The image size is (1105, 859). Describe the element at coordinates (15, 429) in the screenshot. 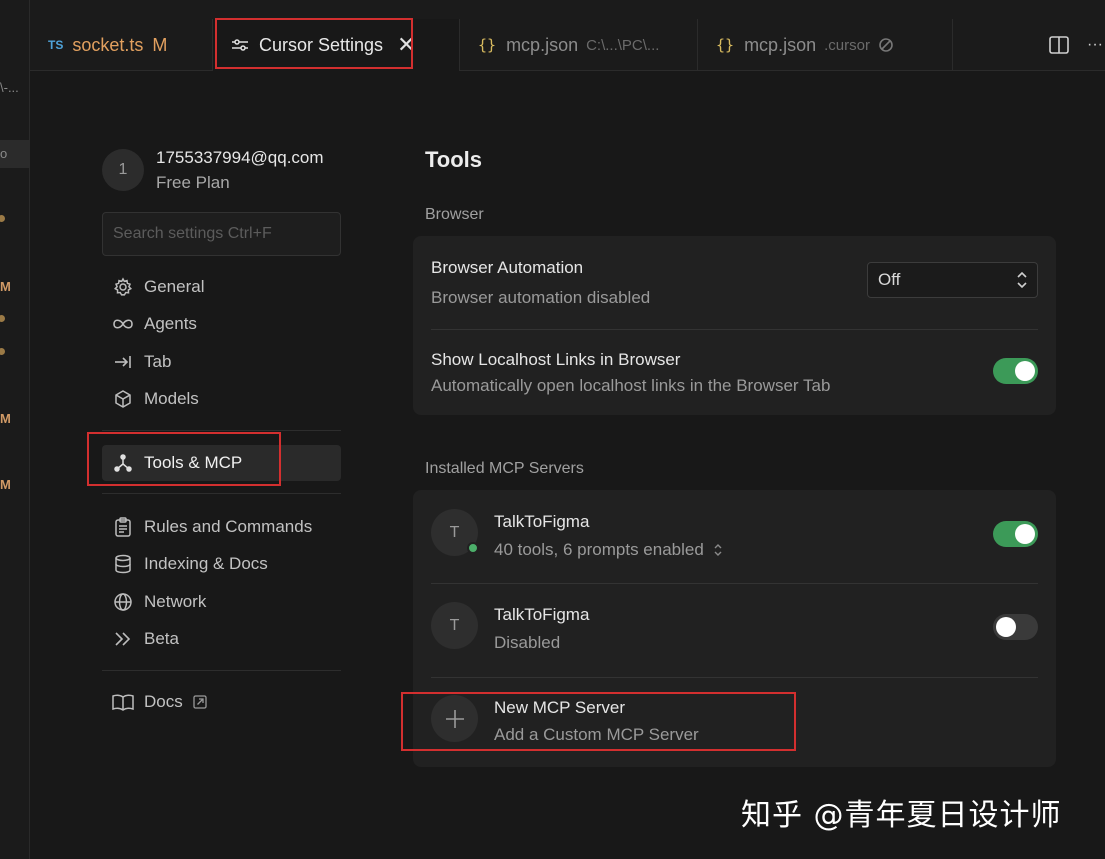

I see `explorer-strip: \-... o M M M` at that location.